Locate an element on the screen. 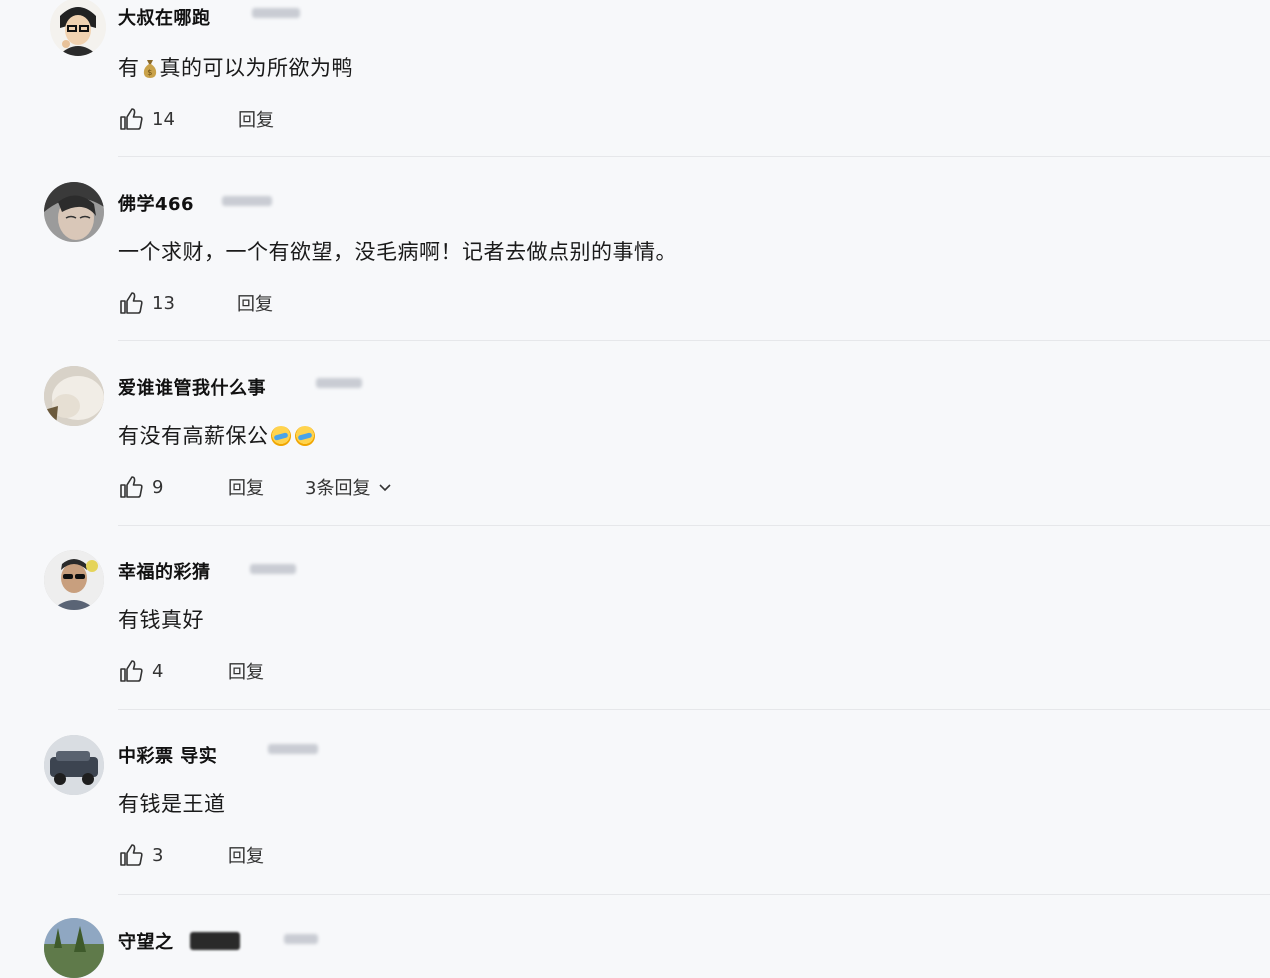 The image size is (1270, 978). like-button: 3 is located at coordinates (140, 855).